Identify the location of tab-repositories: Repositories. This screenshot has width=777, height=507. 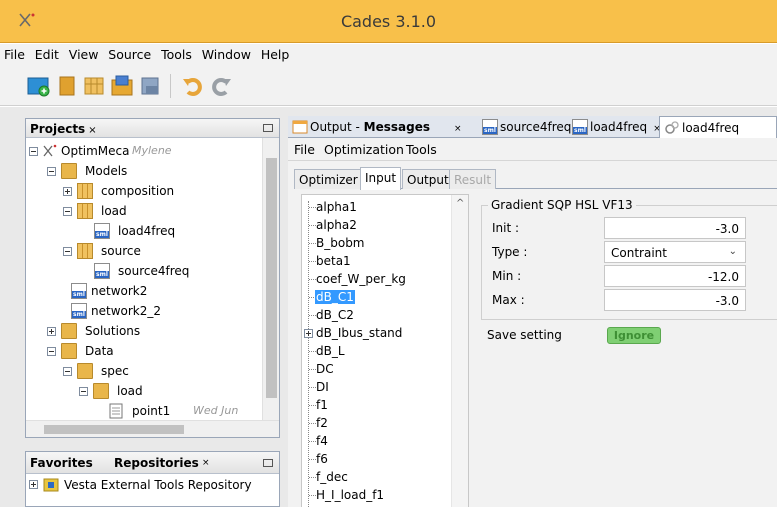
(156, 463).